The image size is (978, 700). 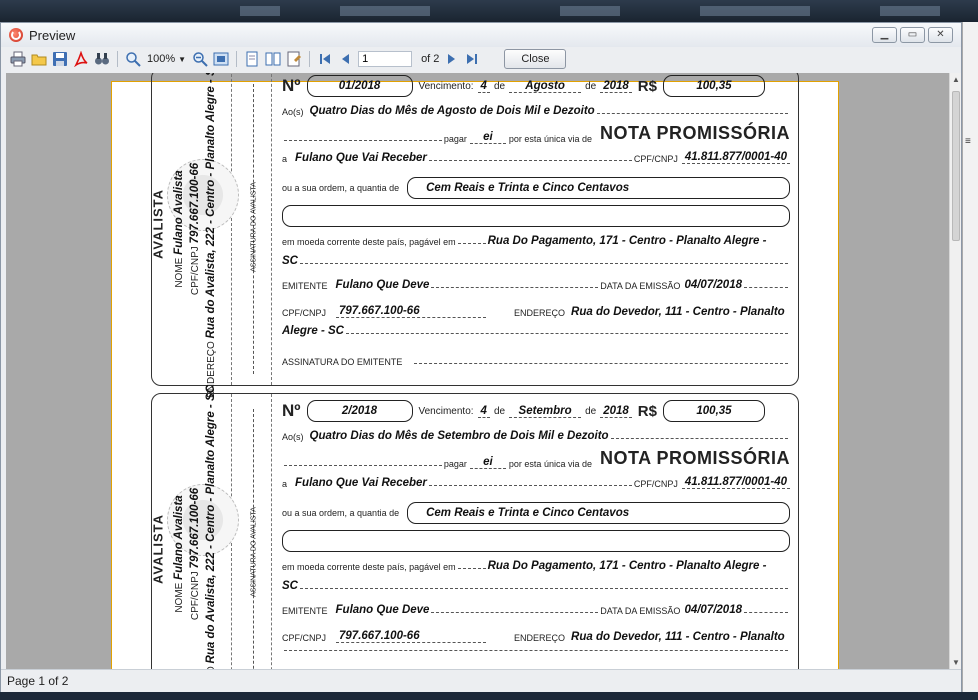 I want to click on note-number: 01/2018, so click(x=359, y=86).